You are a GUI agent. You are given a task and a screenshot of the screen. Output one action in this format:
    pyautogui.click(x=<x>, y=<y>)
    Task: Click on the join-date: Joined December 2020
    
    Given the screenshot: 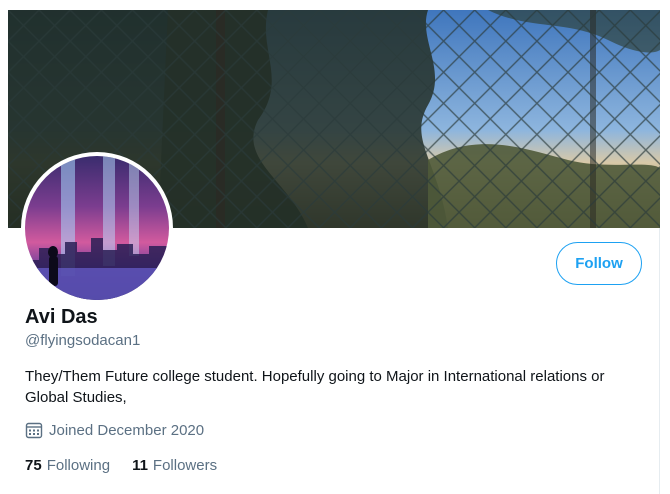 What is the action you would take?
    pyautogui.click(x=114, y=430)
    